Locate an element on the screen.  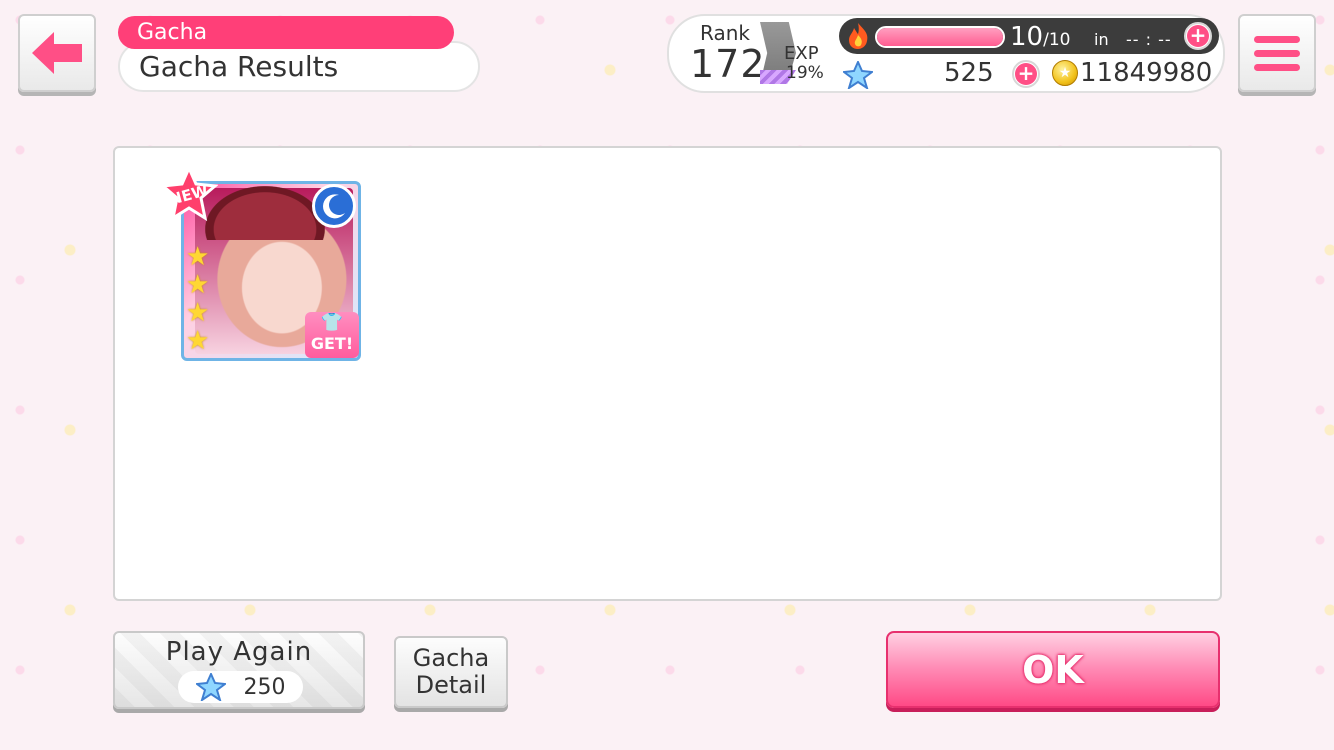
add-stamina-button: + is located at coordinates (1198, 36).